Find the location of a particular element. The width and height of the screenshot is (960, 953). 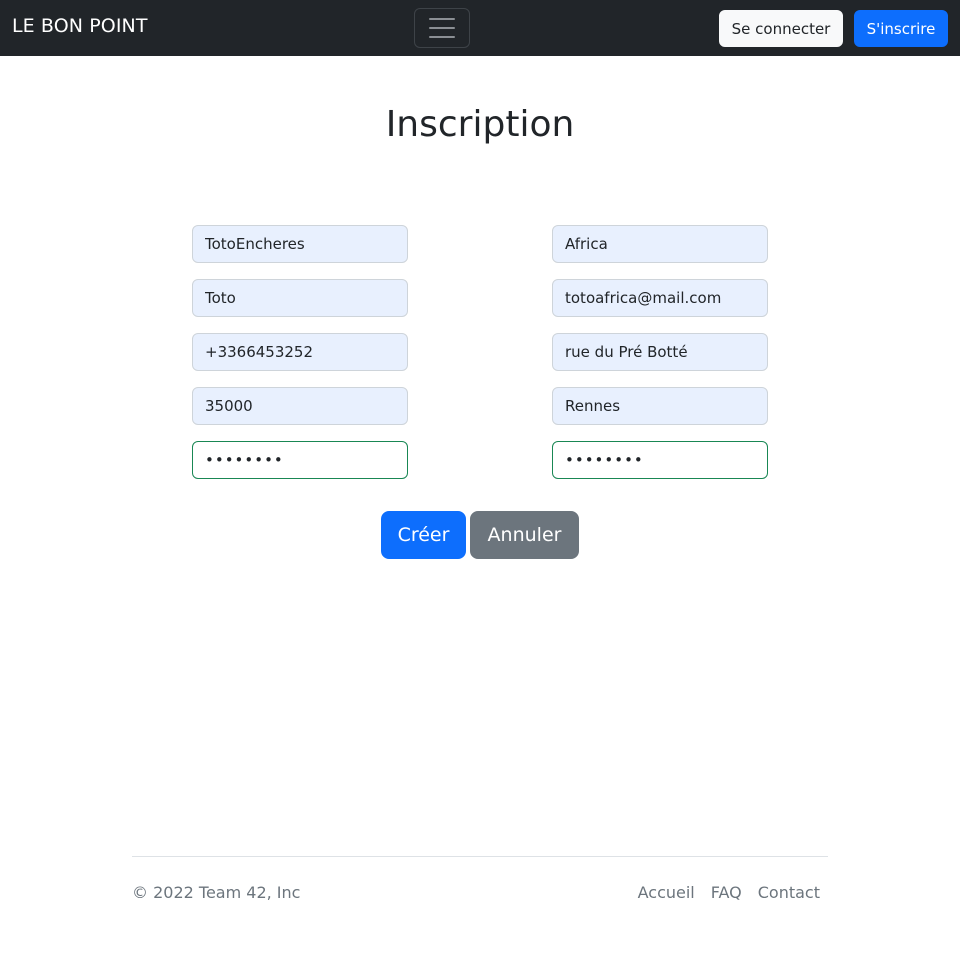

postal-code-field is located at coordinates (300, 406).